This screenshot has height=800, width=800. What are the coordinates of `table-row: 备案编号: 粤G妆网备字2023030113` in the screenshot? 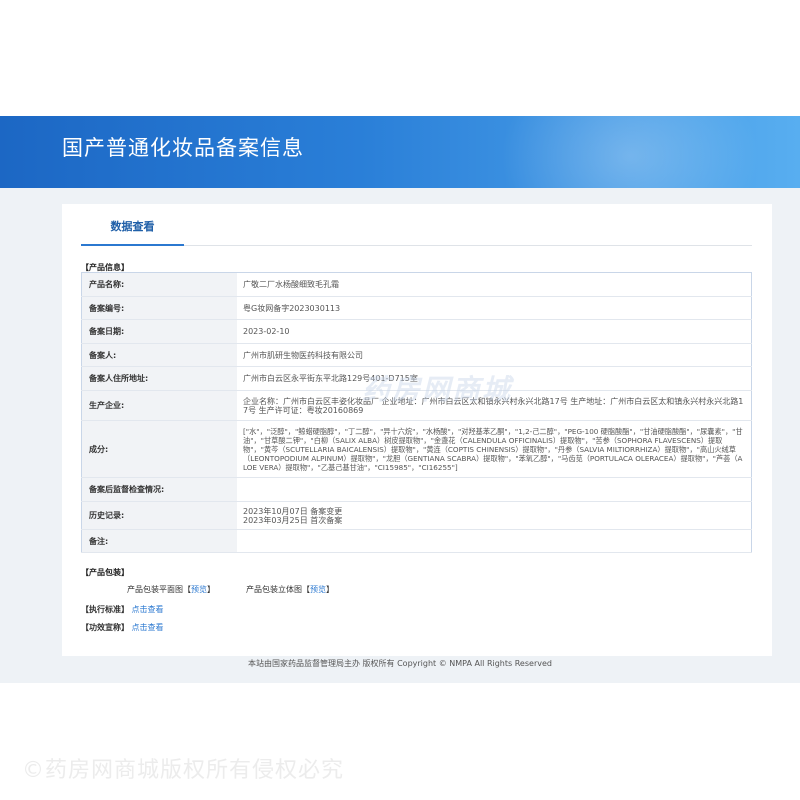 It's located at (416, 308).